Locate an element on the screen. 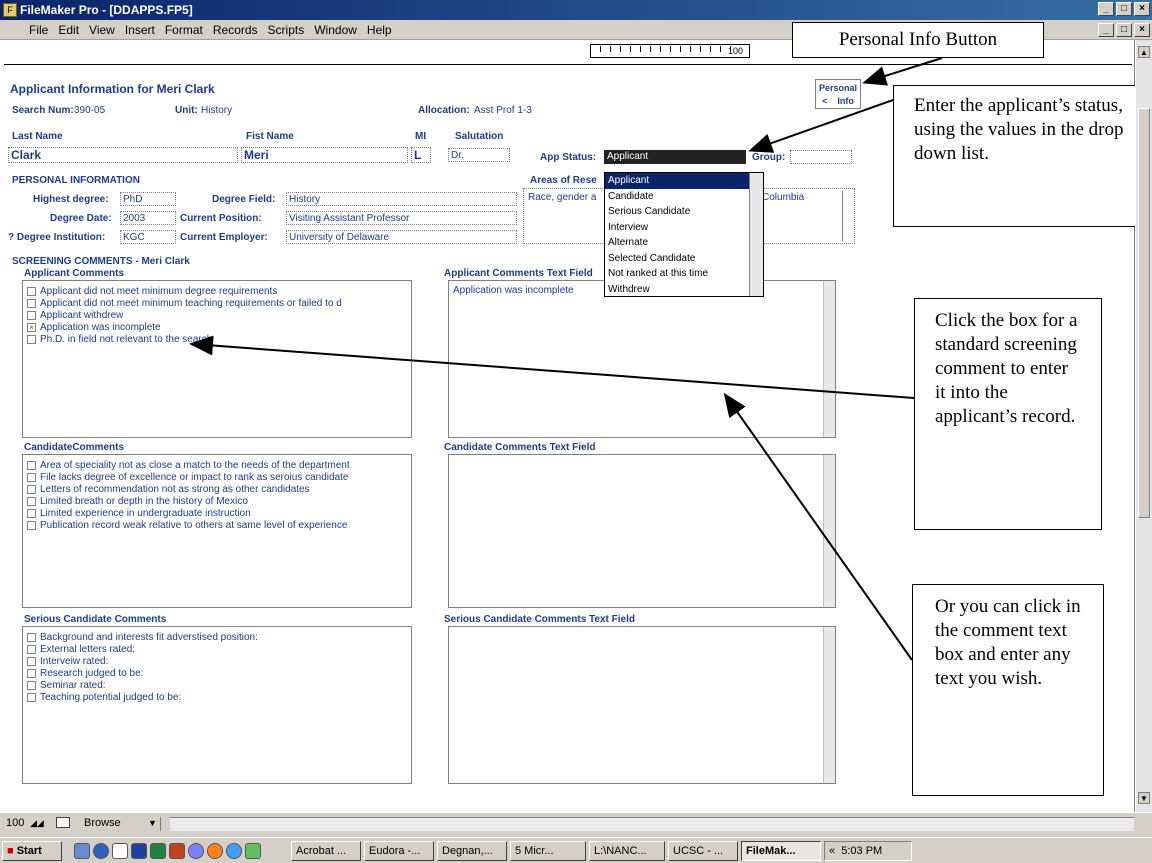  scroll-thumb is located at coordinates (1144, 313).